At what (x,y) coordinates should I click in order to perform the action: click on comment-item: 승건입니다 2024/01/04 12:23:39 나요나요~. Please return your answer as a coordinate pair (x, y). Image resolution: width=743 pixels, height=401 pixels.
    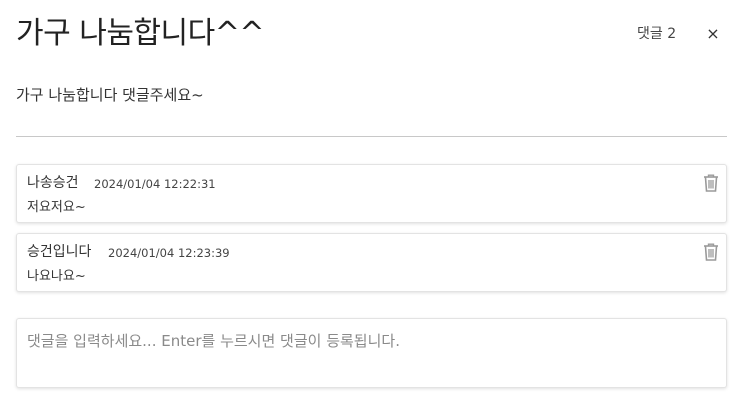
    Looking at the image, I should click on (371, 262).